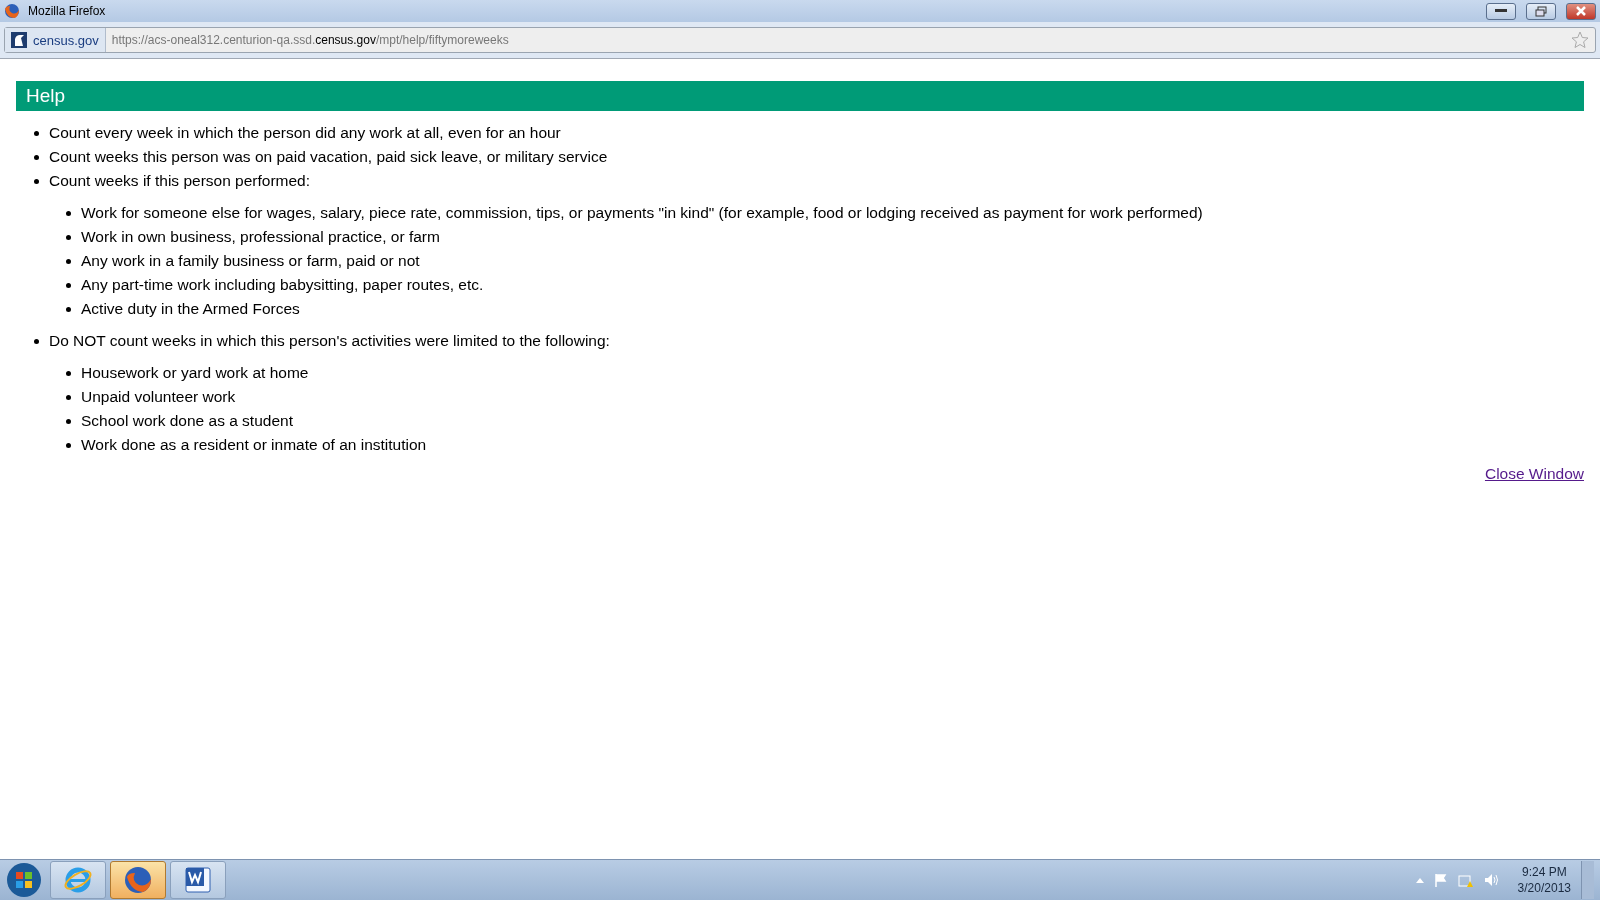 This screenshot has height=900, width=1600. Describe the element at coordinates (642, 213) in the screenshot. I see `help-text: Work for someone else for wages, salary, piece rate, commission, tips, or payments "in kind" (for example, food or lodging received as payment for work performed)` at that location.